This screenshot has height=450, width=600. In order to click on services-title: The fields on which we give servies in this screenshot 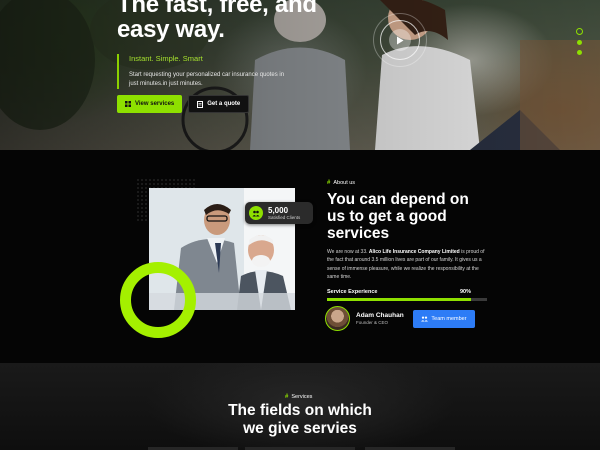, I will do `click(300, 420)`.